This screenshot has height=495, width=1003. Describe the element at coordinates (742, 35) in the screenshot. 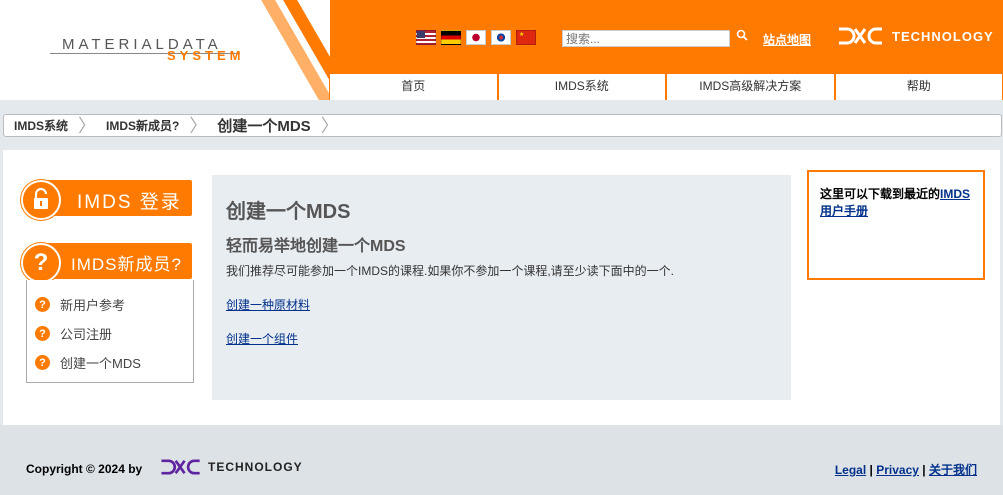

I see `search-icon` at that location.